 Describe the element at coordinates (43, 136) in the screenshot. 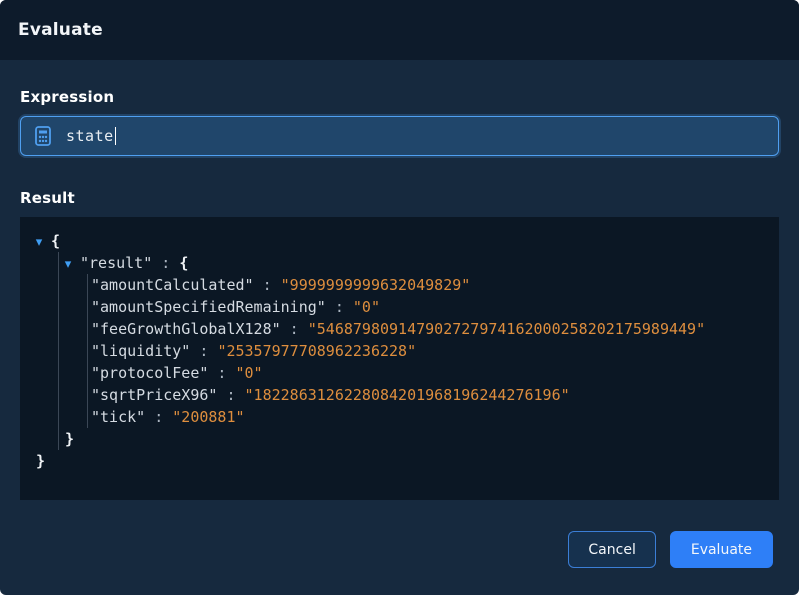

I see `calculator-icon` at that location.